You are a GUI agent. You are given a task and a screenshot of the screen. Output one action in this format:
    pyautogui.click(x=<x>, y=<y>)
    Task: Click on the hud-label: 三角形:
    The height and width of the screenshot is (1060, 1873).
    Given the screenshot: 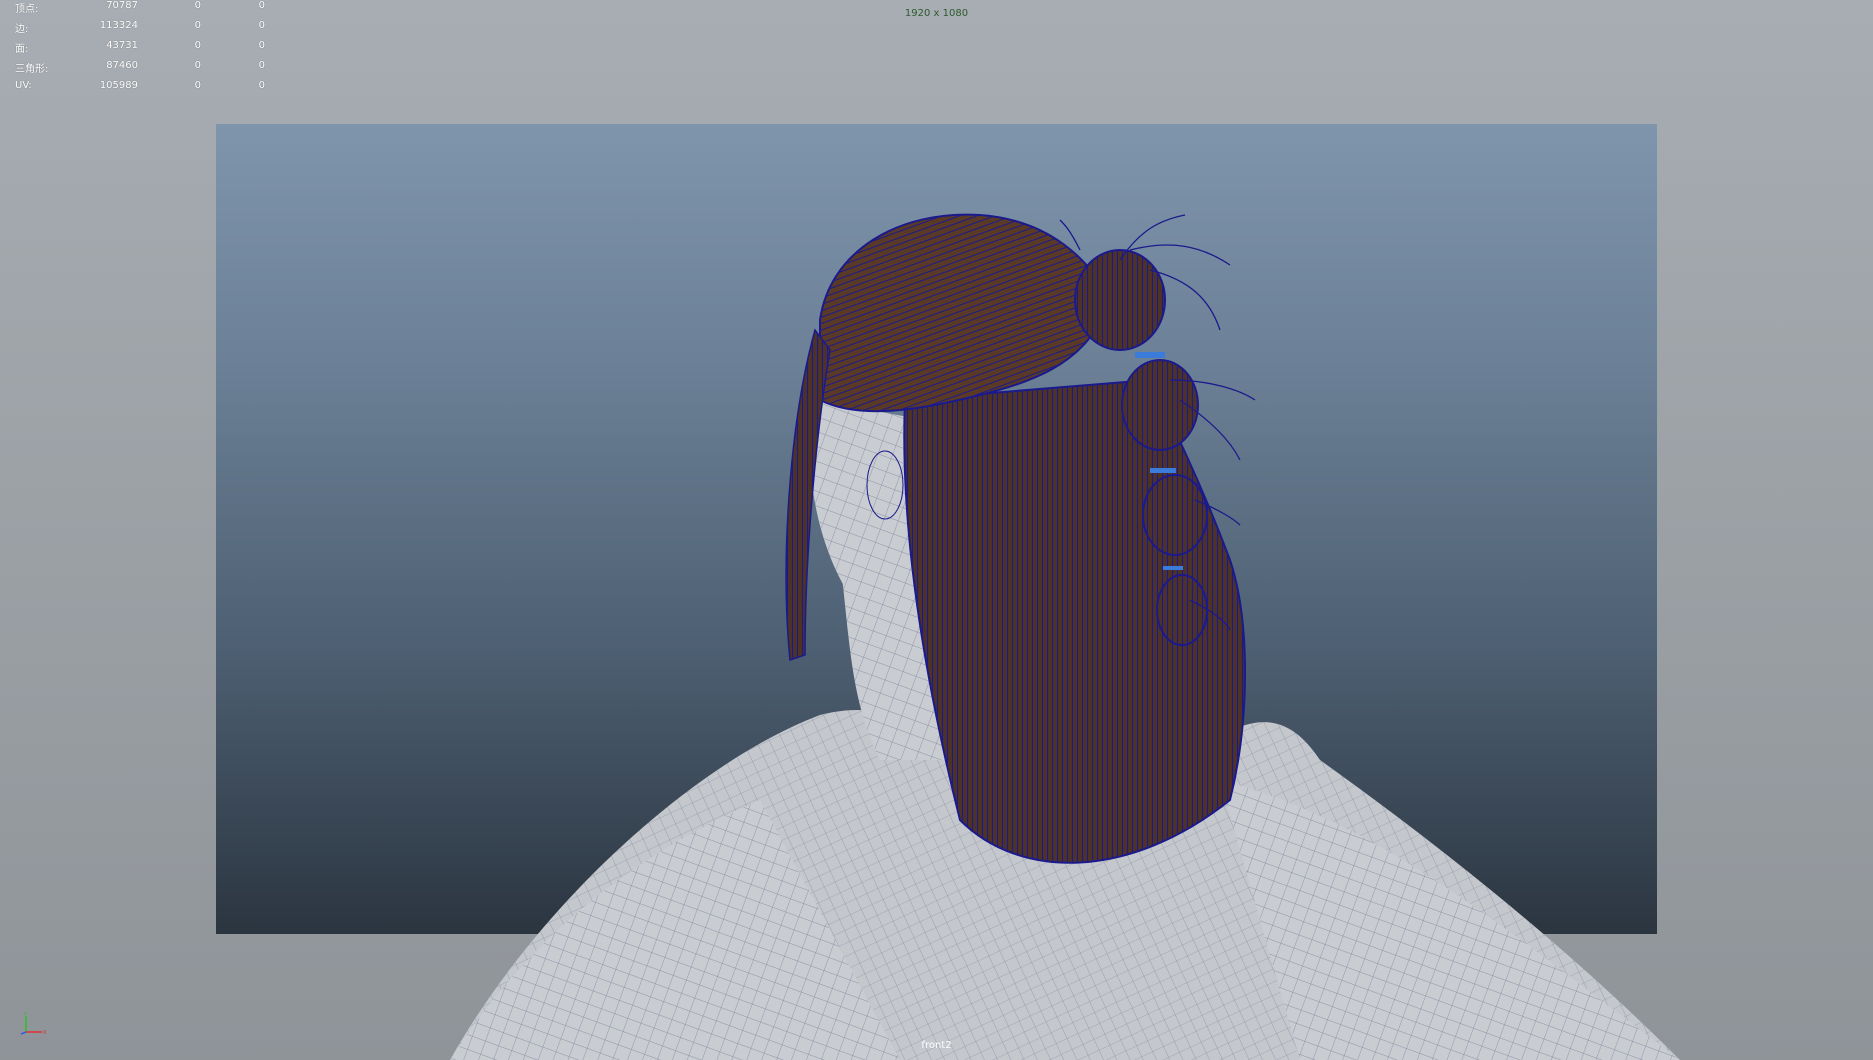 What is the action you would take?
    pyautogui.click(x=32, y=69)
    